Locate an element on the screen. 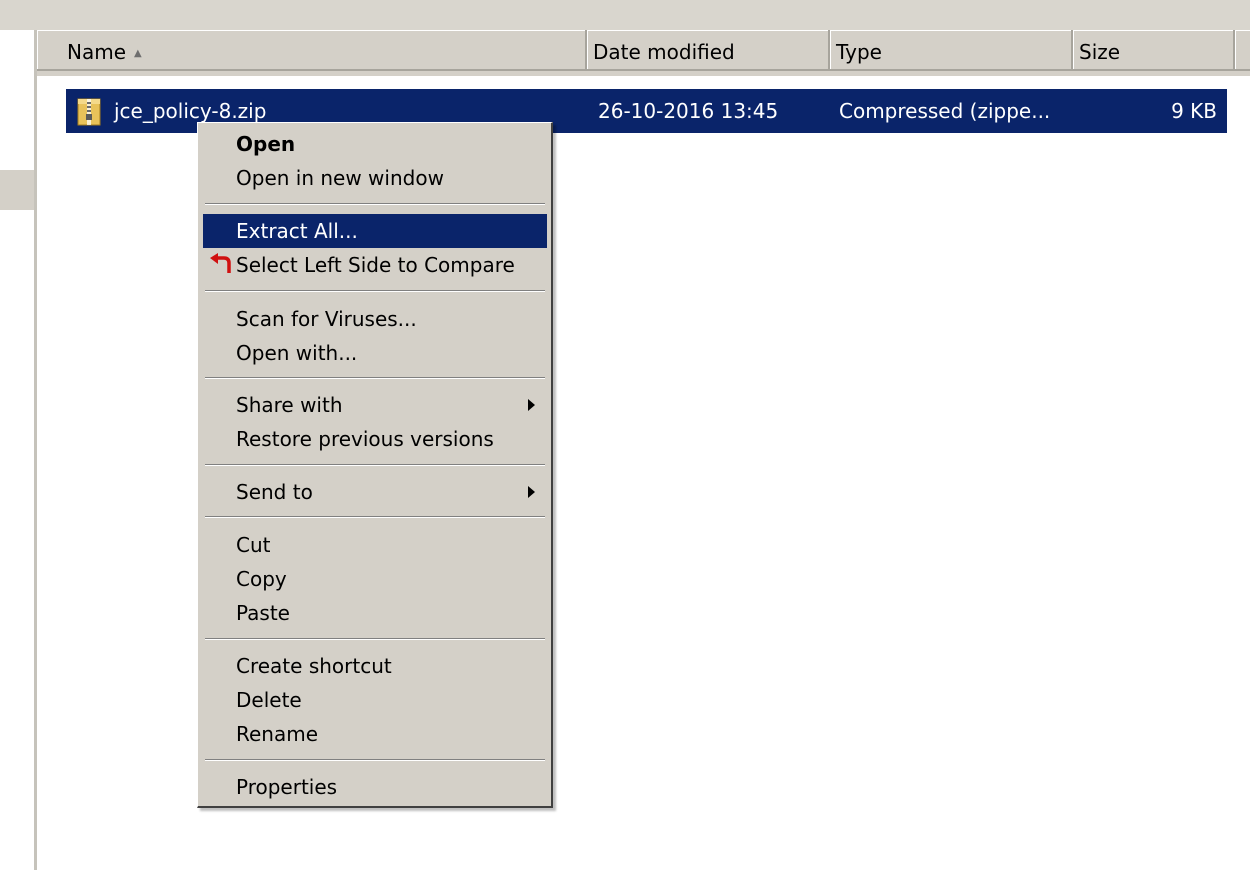 Image resolution: width=1250 pixels, height=870 pixels. menu-item-select-left-side-label: Select Left Side to Compare is located at coordinates (375, 265).